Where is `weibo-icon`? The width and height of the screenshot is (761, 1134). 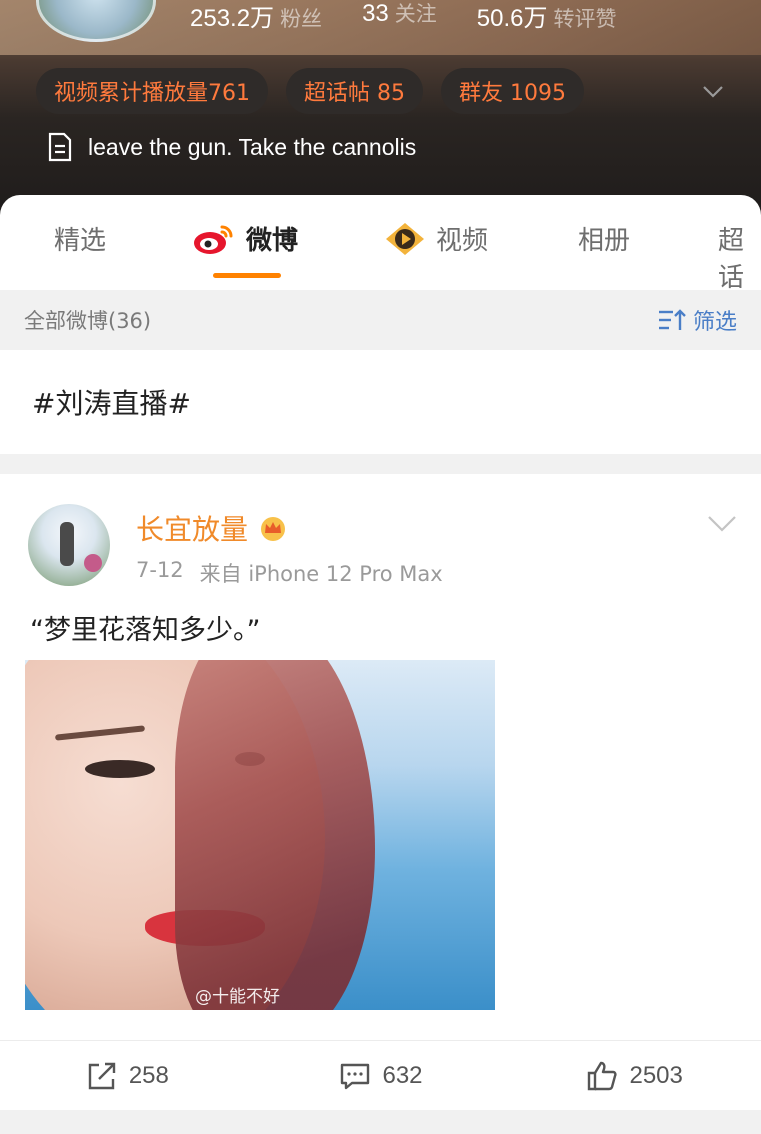
weibo-icon is located at coordinates (213, 239).